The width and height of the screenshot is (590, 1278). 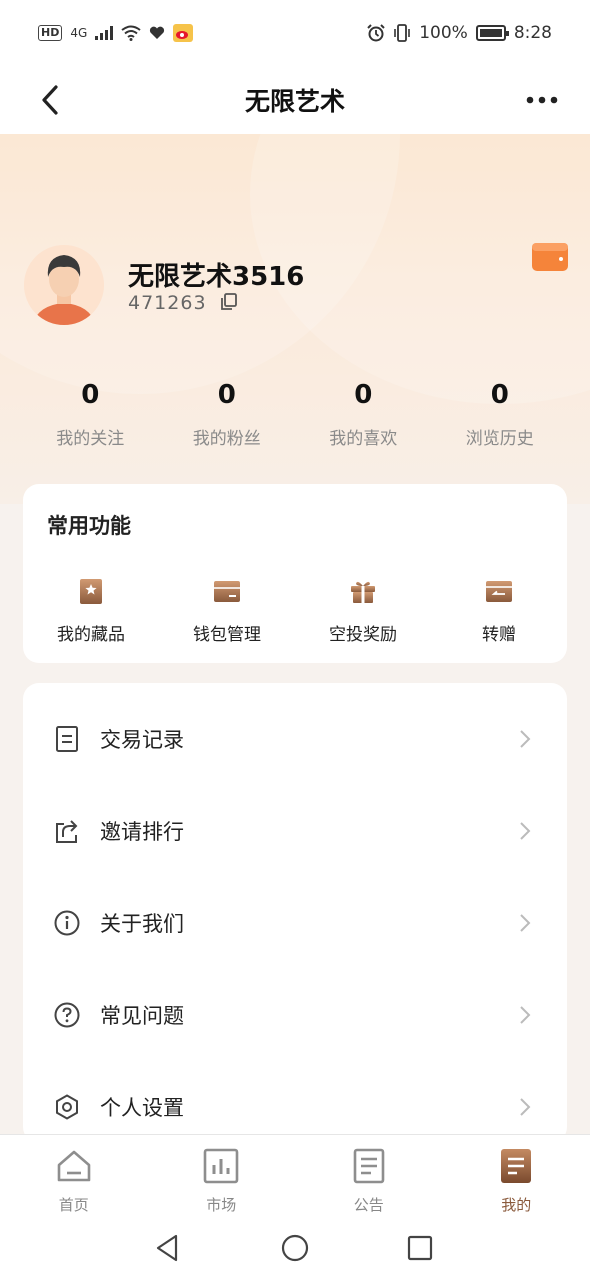 What do you see at coordinates (499, 610) in the screenshot?
I see `func-transfer: 转赠` at bounding box center [499, 610].